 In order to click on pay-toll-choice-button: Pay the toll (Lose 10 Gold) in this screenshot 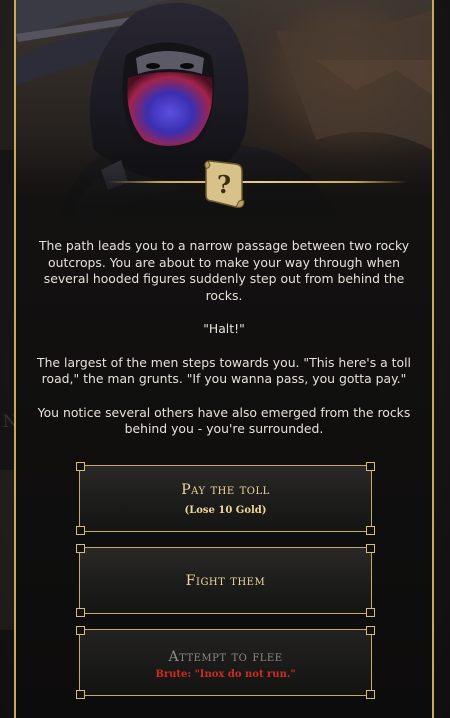, I will do `click(225, 498)`.